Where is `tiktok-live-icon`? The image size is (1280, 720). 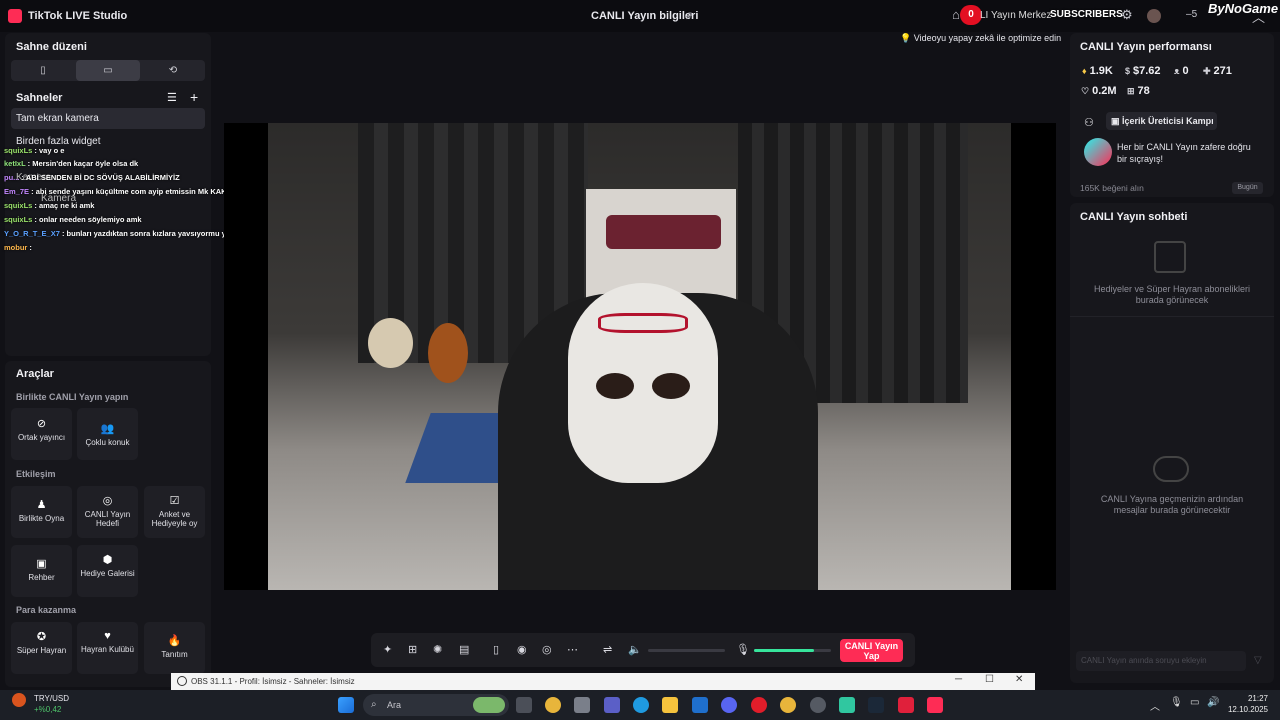
tiktok-live-icon is located at coordinates (935, 705).